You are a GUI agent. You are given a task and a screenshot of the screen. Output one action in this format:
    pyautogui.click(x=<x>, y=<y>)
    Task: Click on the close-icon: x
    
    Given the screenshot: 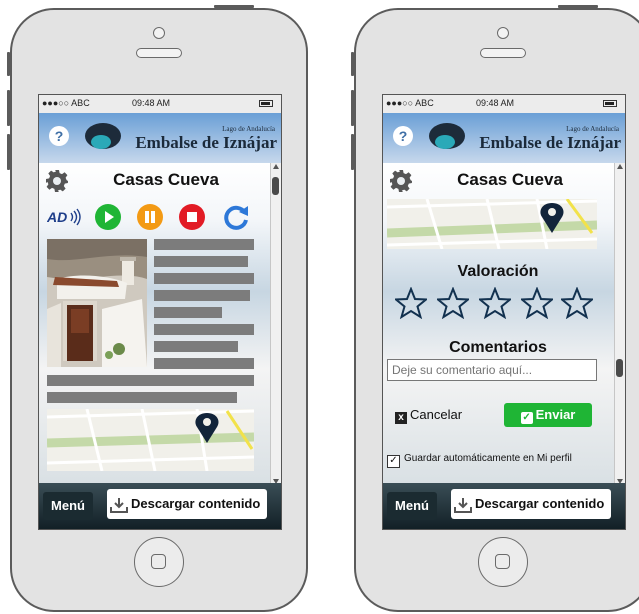 What is the action you would take?
    pyautogui.click(x=401, y=418)
    